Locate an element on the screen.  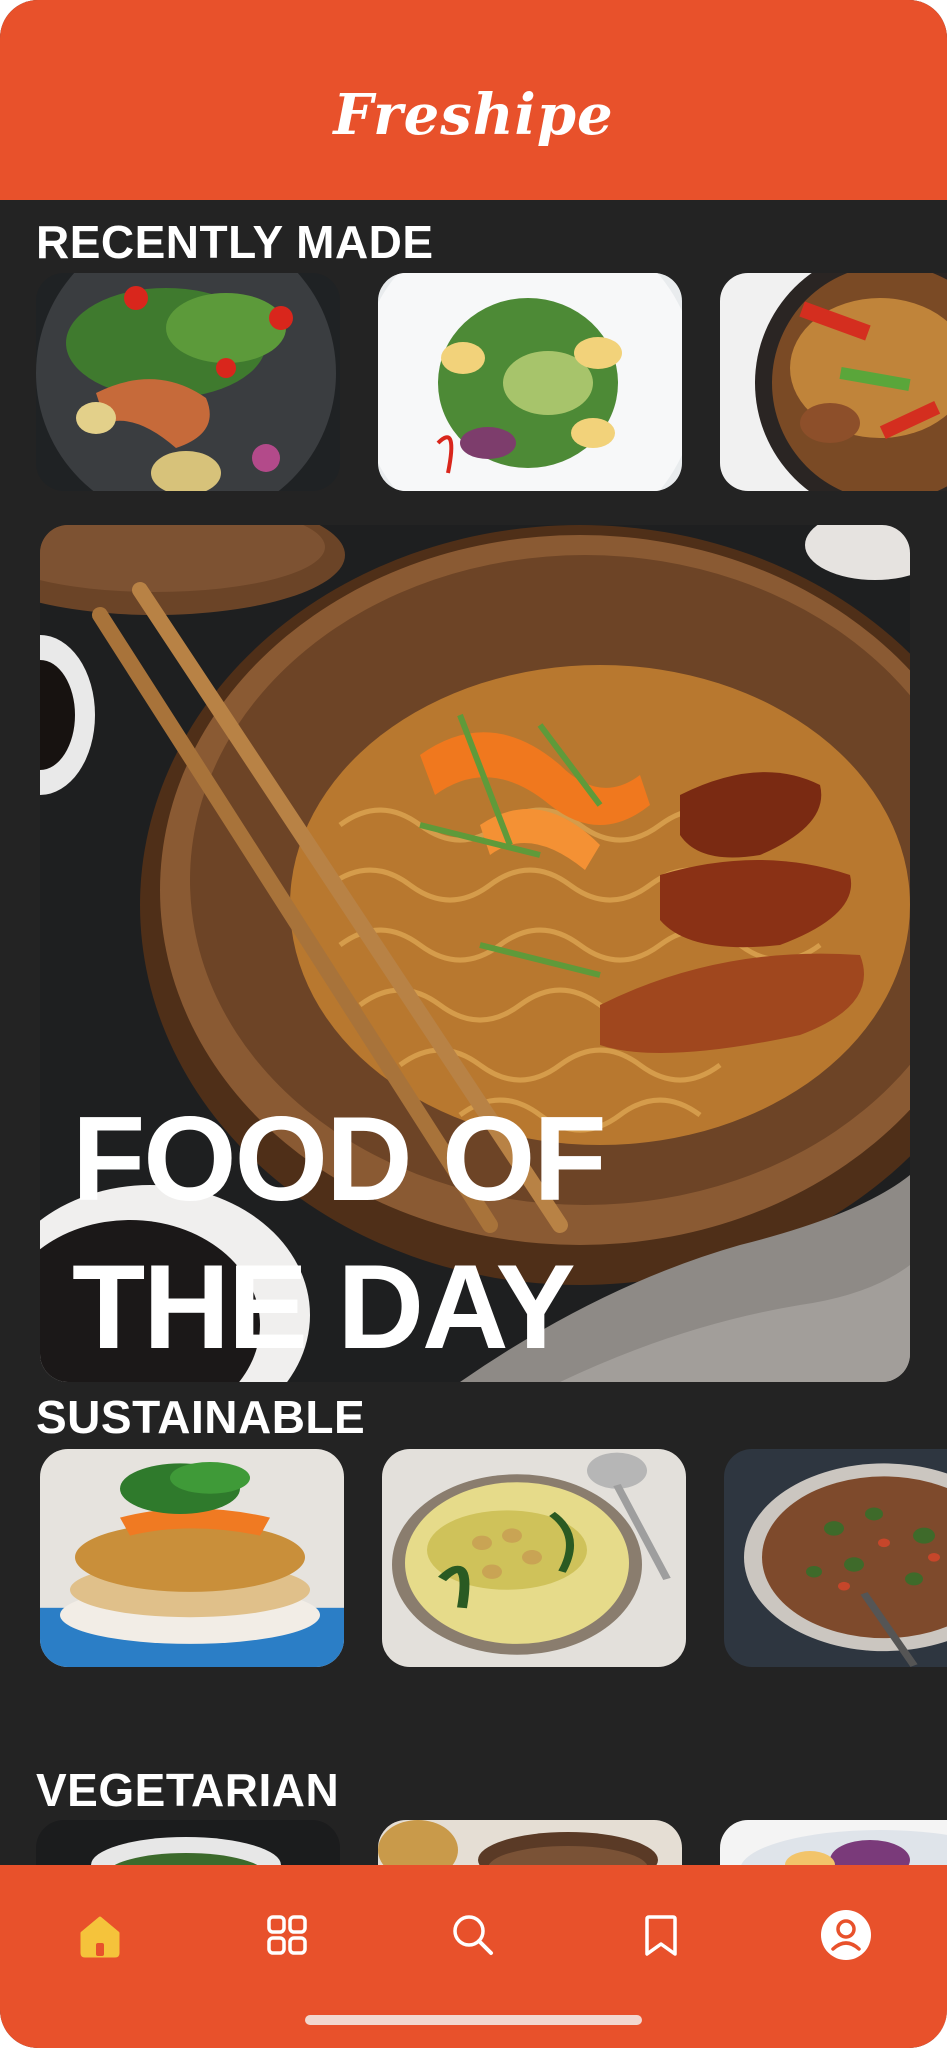
headline-line-2: THE DAY is located at coordinates (324, 1307).